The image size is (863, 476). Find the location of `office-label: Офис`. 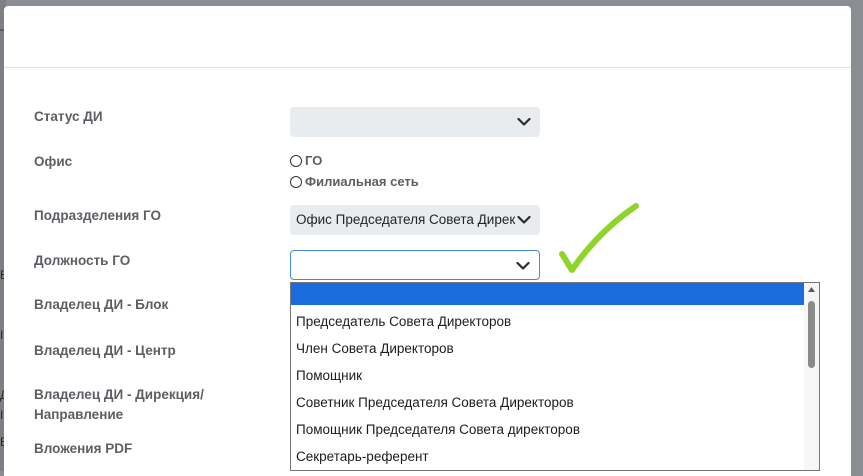

office-label: Офис is located at coordinates (53, 161).